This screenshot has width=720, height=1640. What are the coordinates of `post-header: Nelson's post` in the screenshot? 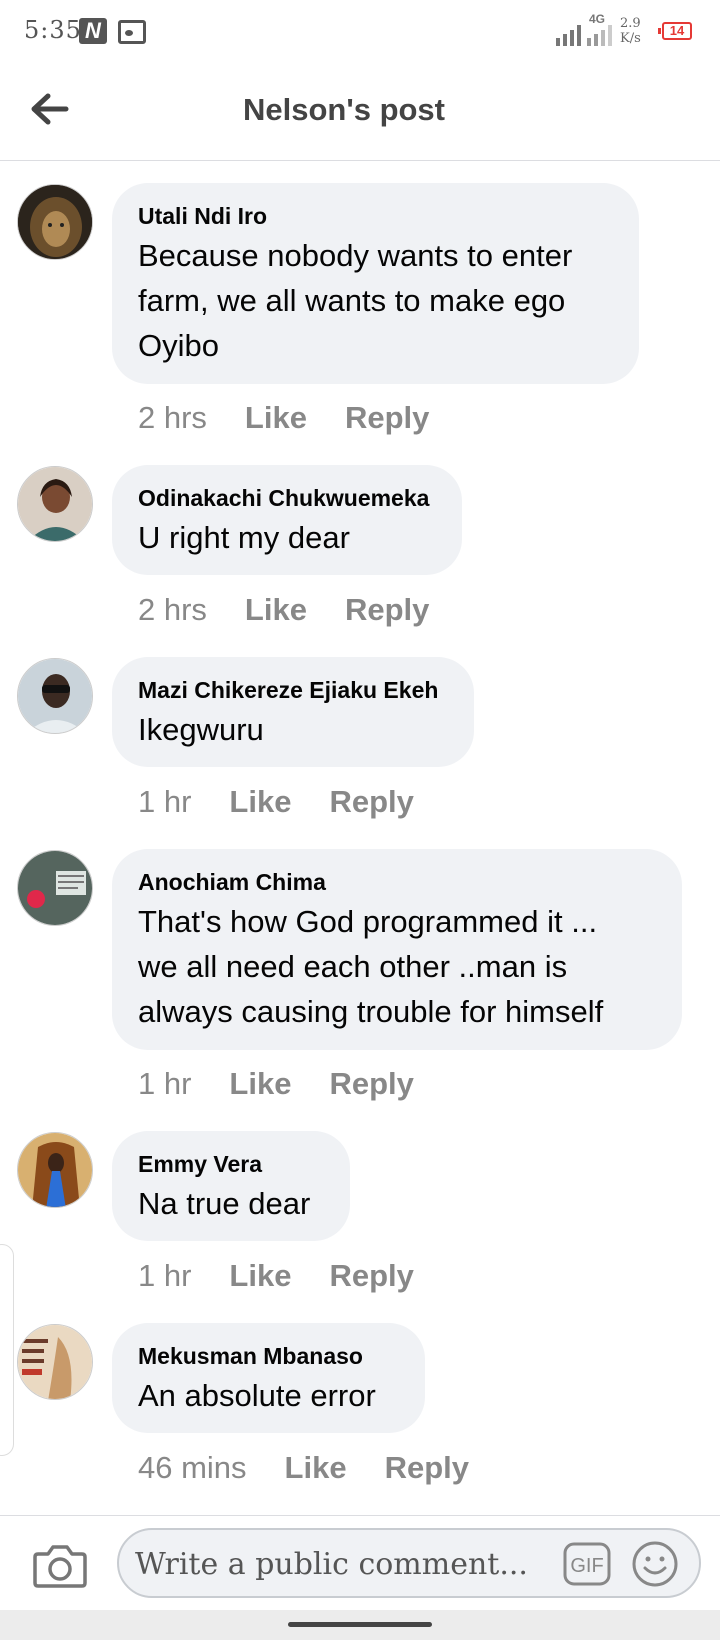 It's located at (360, 111).